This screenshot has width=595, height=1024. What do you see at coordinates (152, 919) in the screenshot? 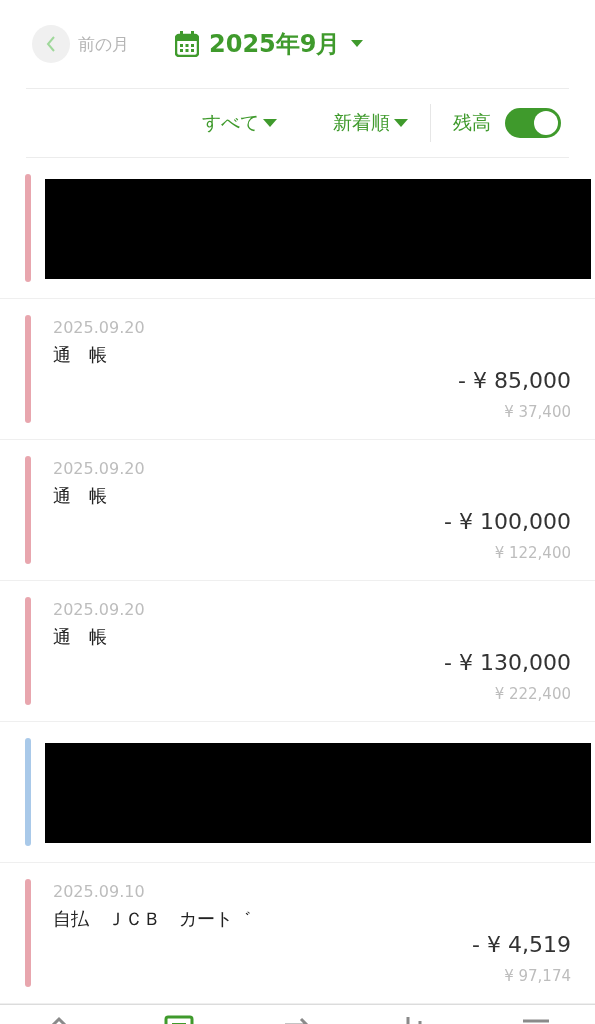
I see `transaction-name: 自払 ＪＣＢ カート゛` at bounding box center [152, 919].